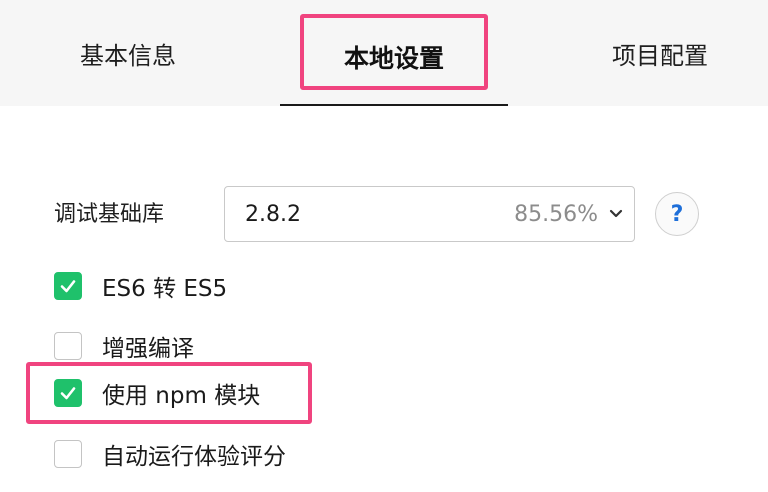 This screenshot has width=768, height=492. Describe the element at coordinates (616, 213) in the screenshot. I see `chevron-down-icon` at that location.